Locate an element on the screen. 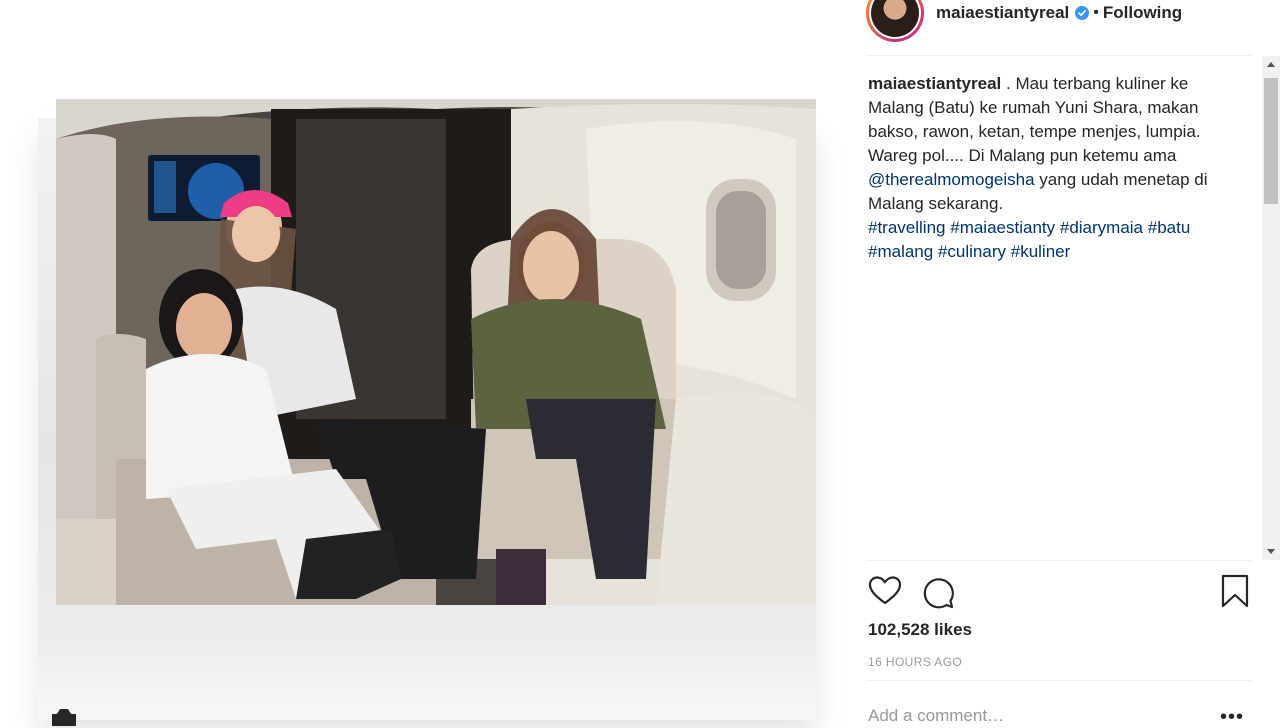 This screenshot has width=1280, height=728. hashtag-kuliner: #kuliner is located at coordinates (1041, 251).